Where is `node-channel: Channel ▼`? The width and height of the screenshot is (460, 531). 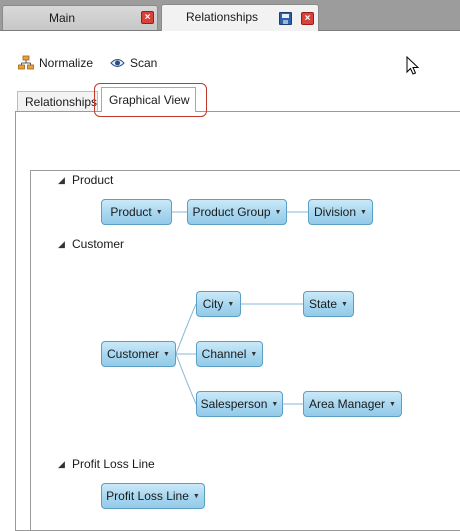
node-channel: Channel ▼ is located at coordinates (229, 354).